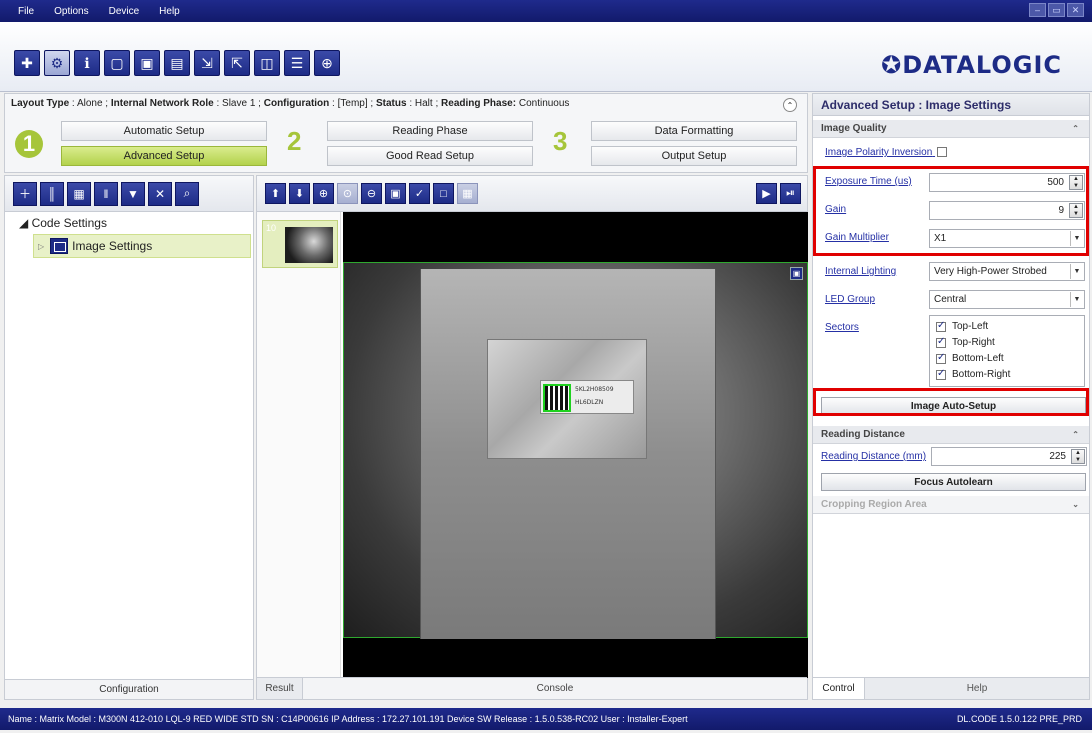 This screenshot has width=1092, height=733. Describe the element at coordinates (25, 193) in the screenshot. I see `add-code-icon: ＋` at that location.